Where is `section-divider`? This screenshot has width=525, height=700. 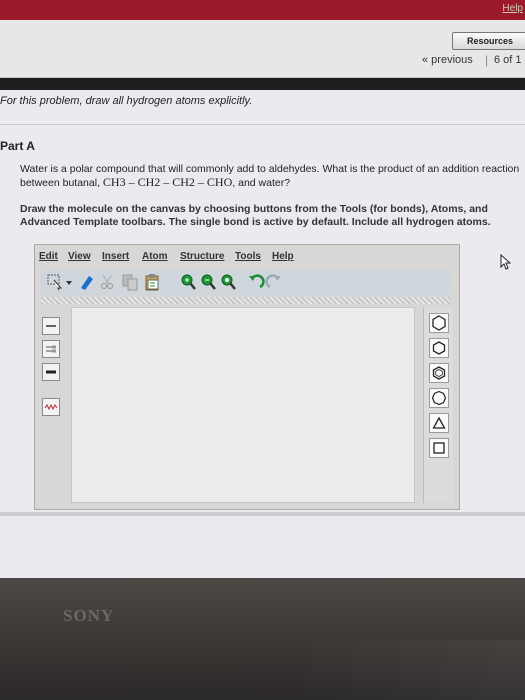
section-divider is located at coordinates (262, 124).